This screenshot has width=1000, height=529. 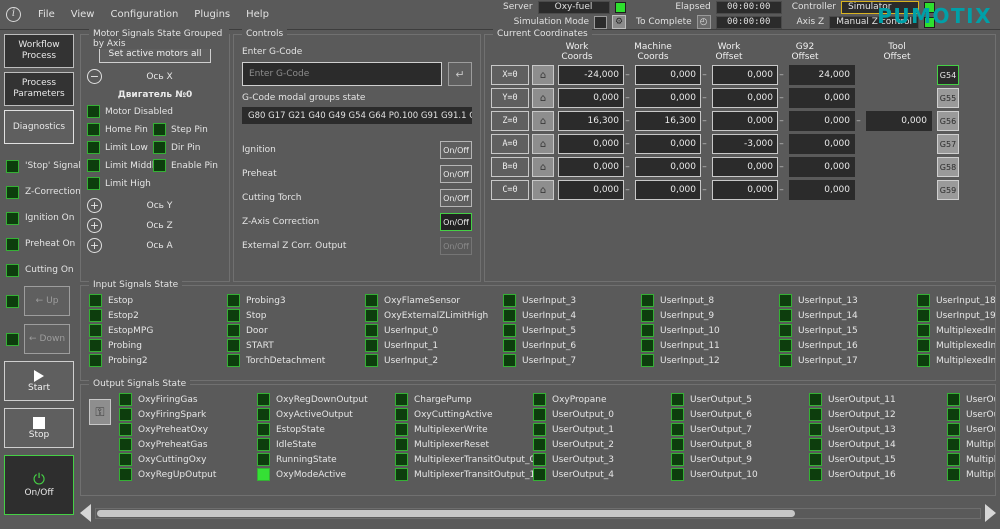 I want to click on pin-dir: Dir Pin, so click(x=186, y=147).